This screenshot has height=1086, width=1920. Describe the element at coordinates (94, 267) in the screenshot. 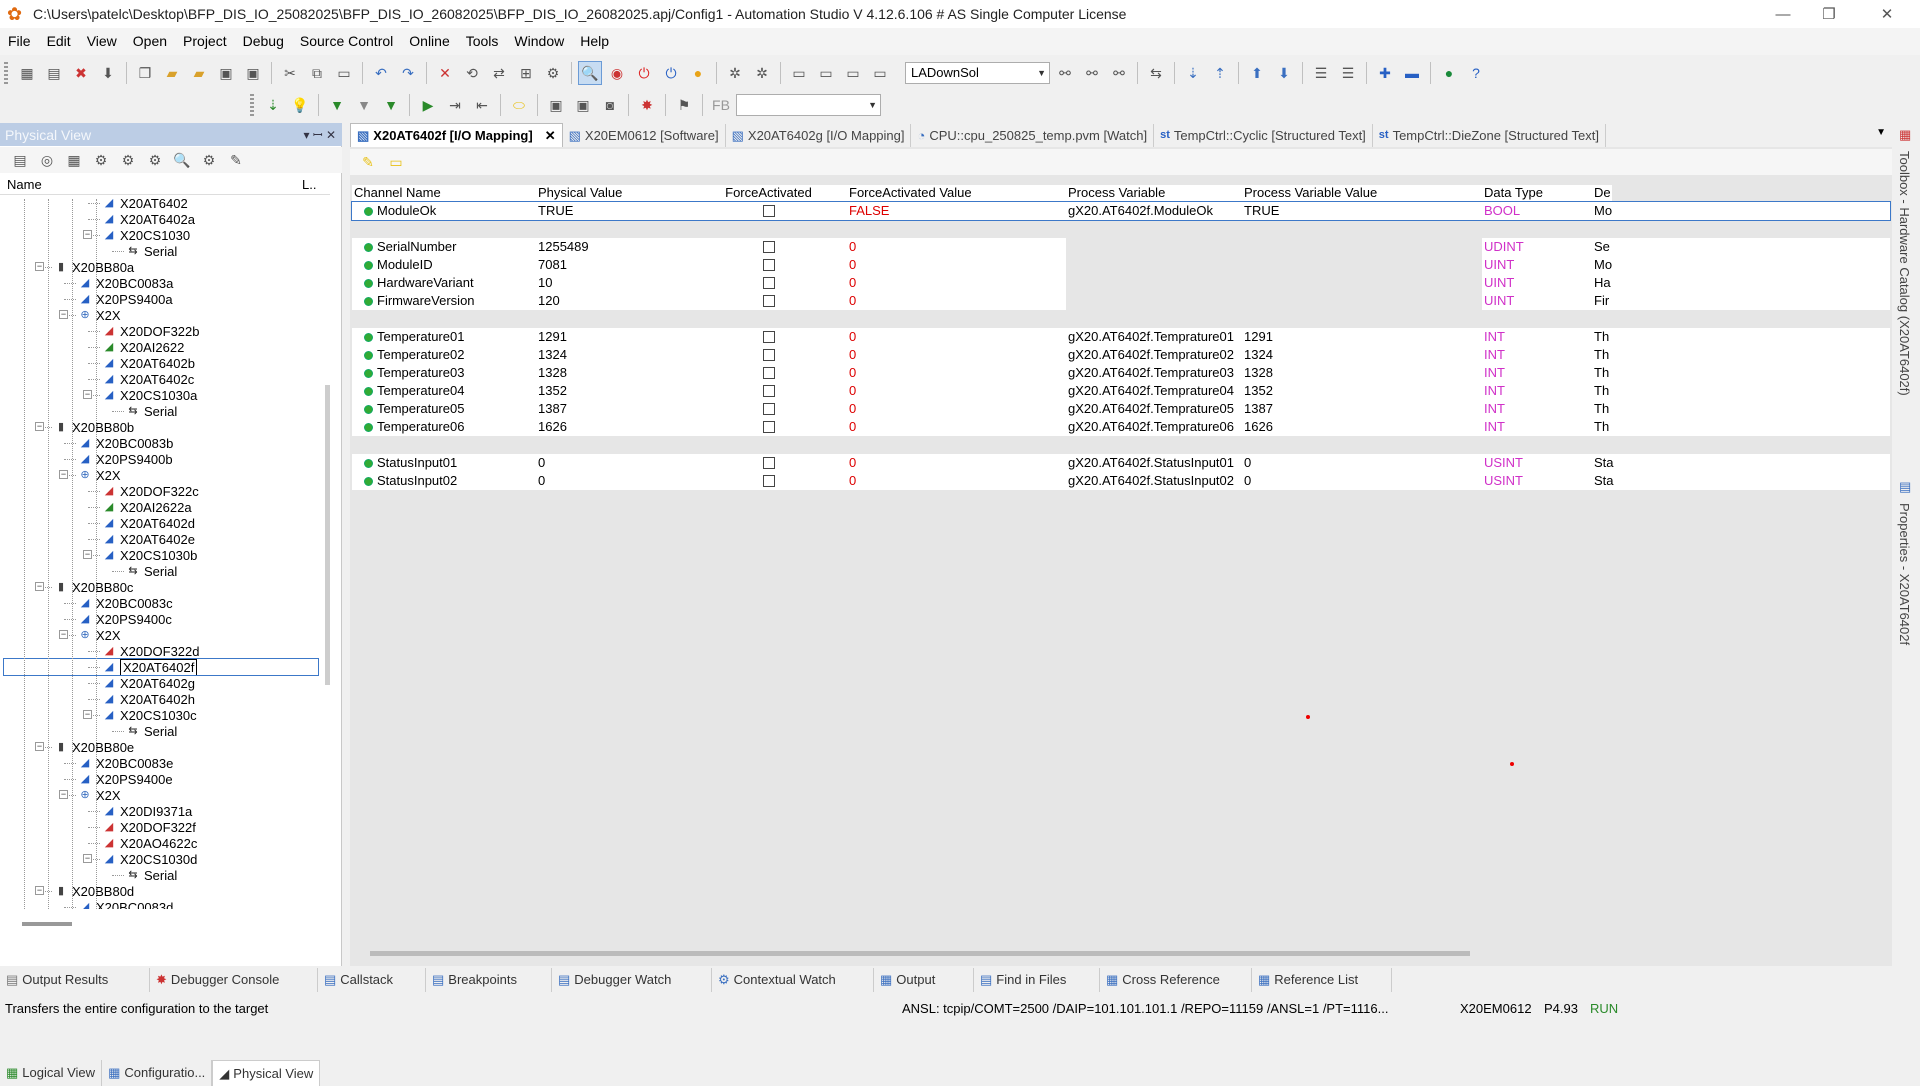

I see `tree-node: ▮ X20BB80a` at that location.